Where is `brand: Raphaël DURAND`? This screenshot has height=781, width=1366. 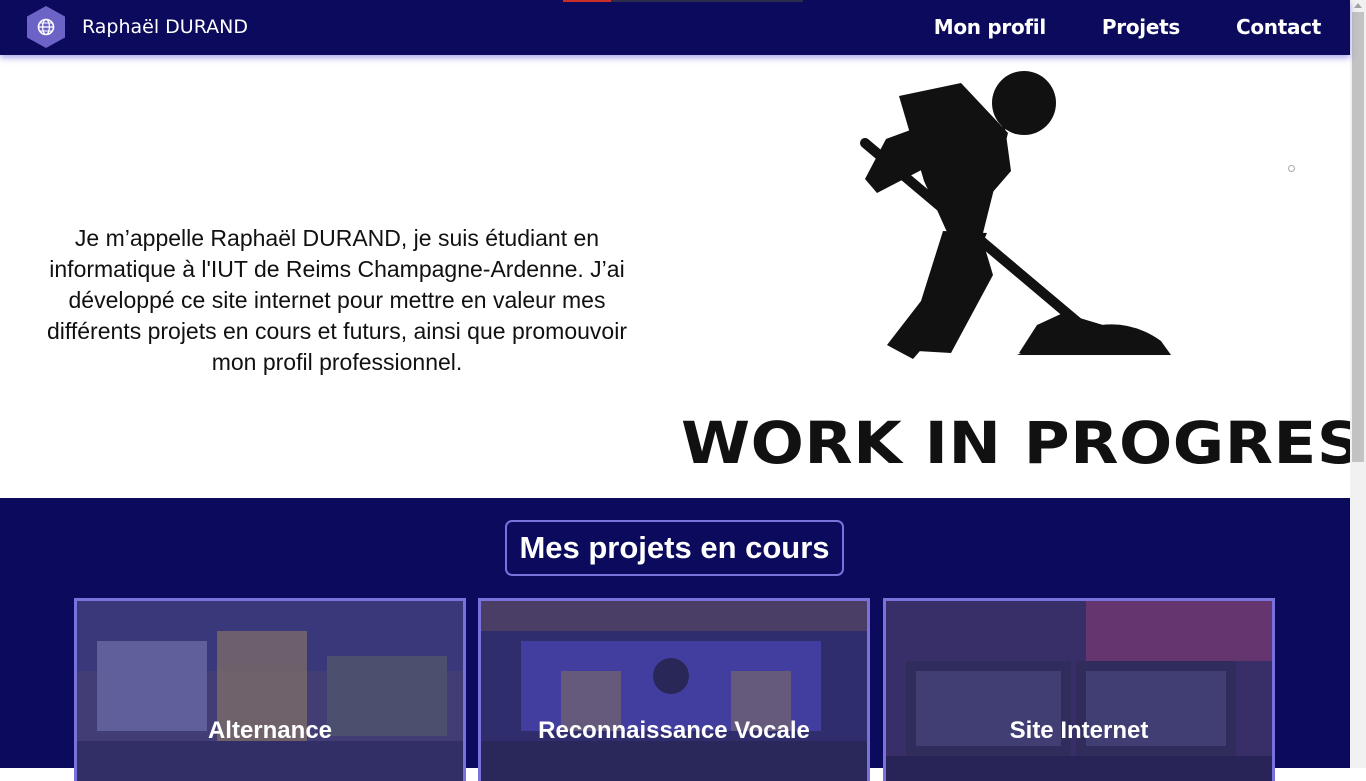
brand: Raphaël DURAND is located at coordinates (136, 27).